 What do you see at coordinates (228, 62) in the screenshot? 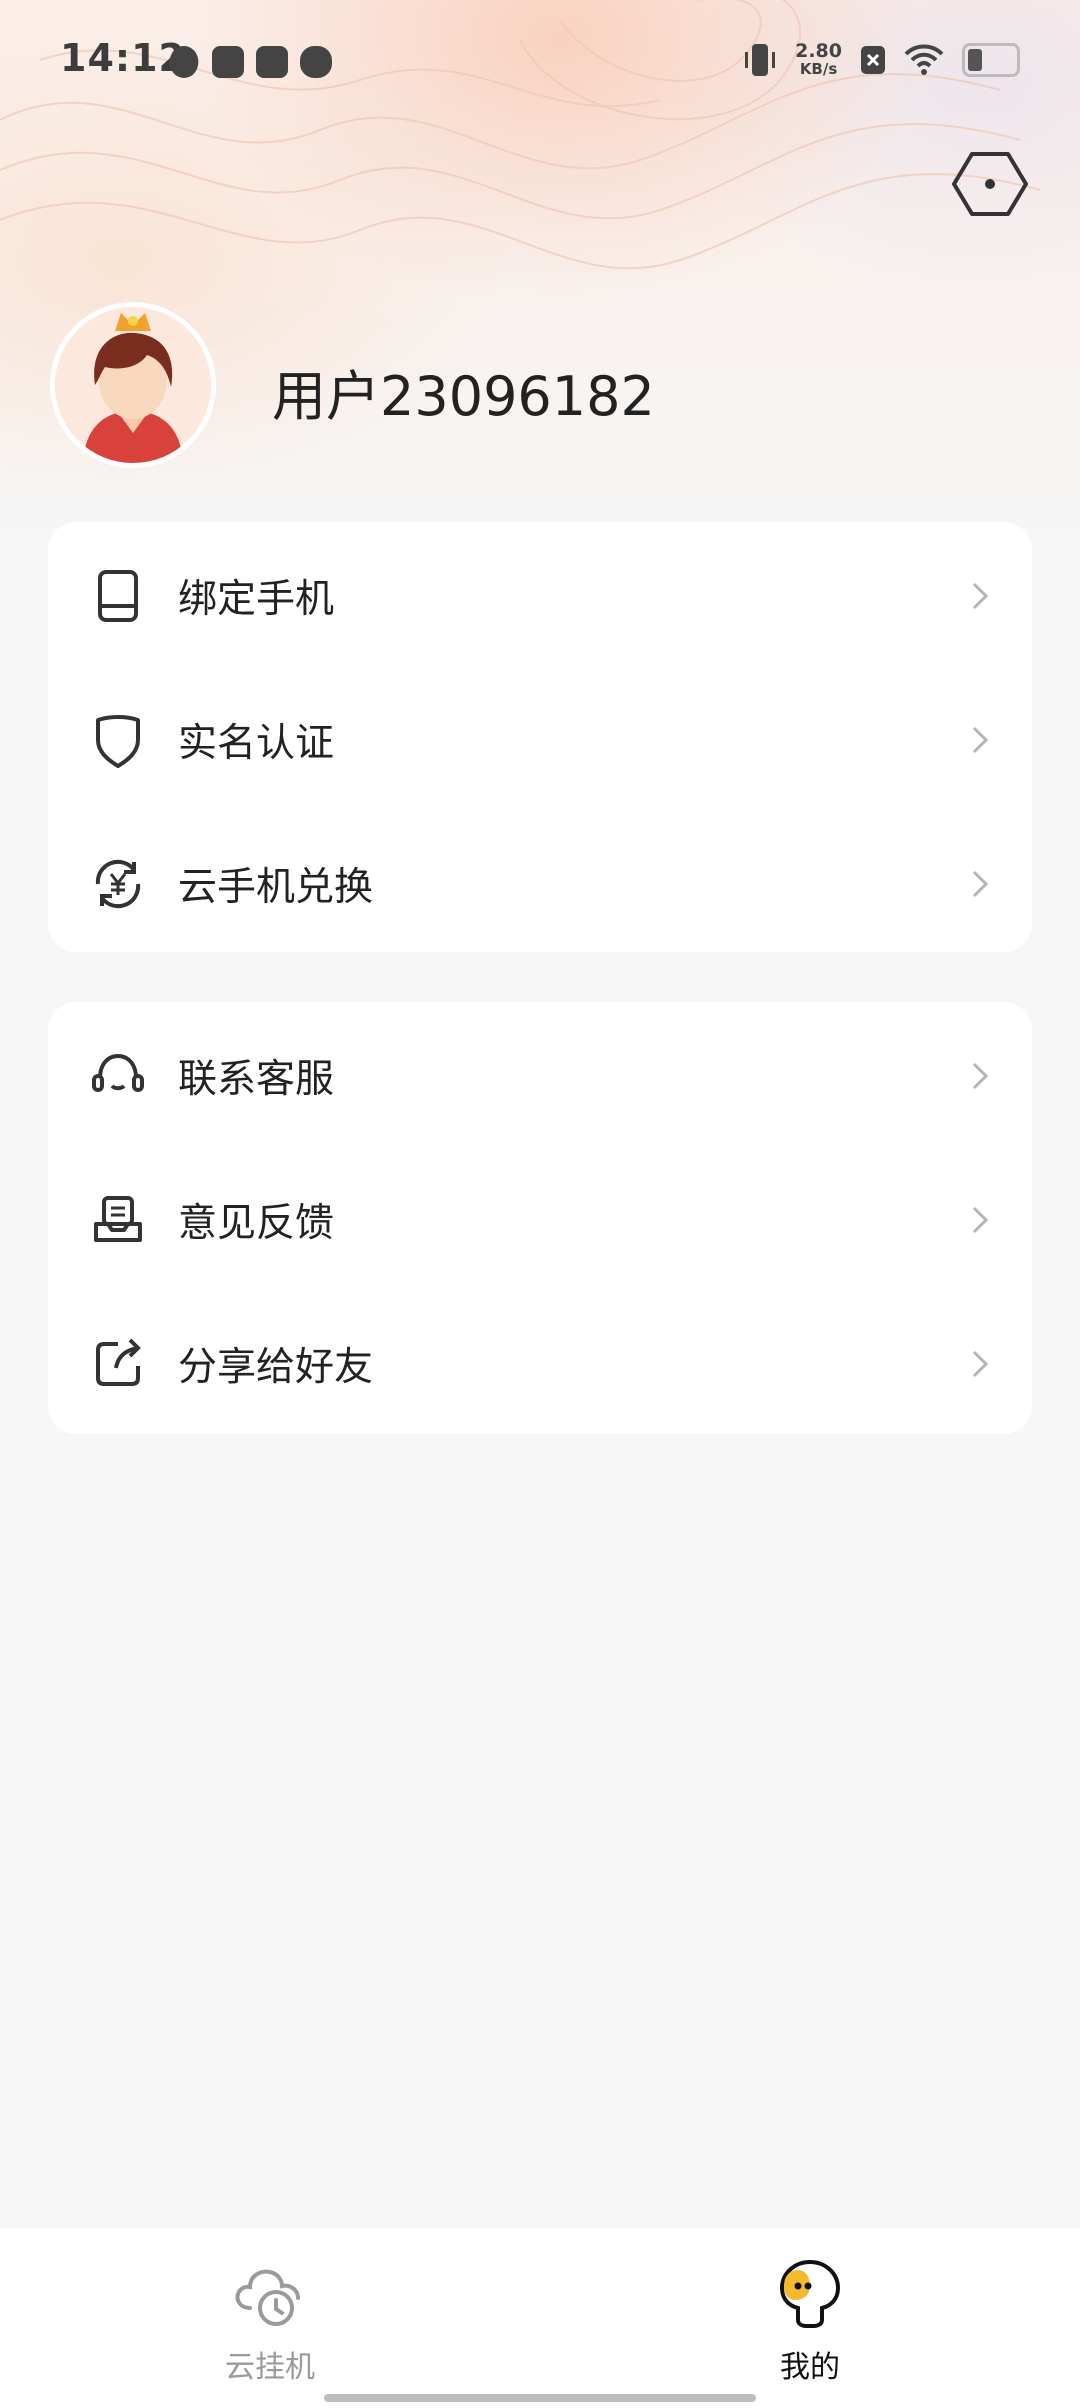
I see `mail-icon` at bounding box center [228, 62].